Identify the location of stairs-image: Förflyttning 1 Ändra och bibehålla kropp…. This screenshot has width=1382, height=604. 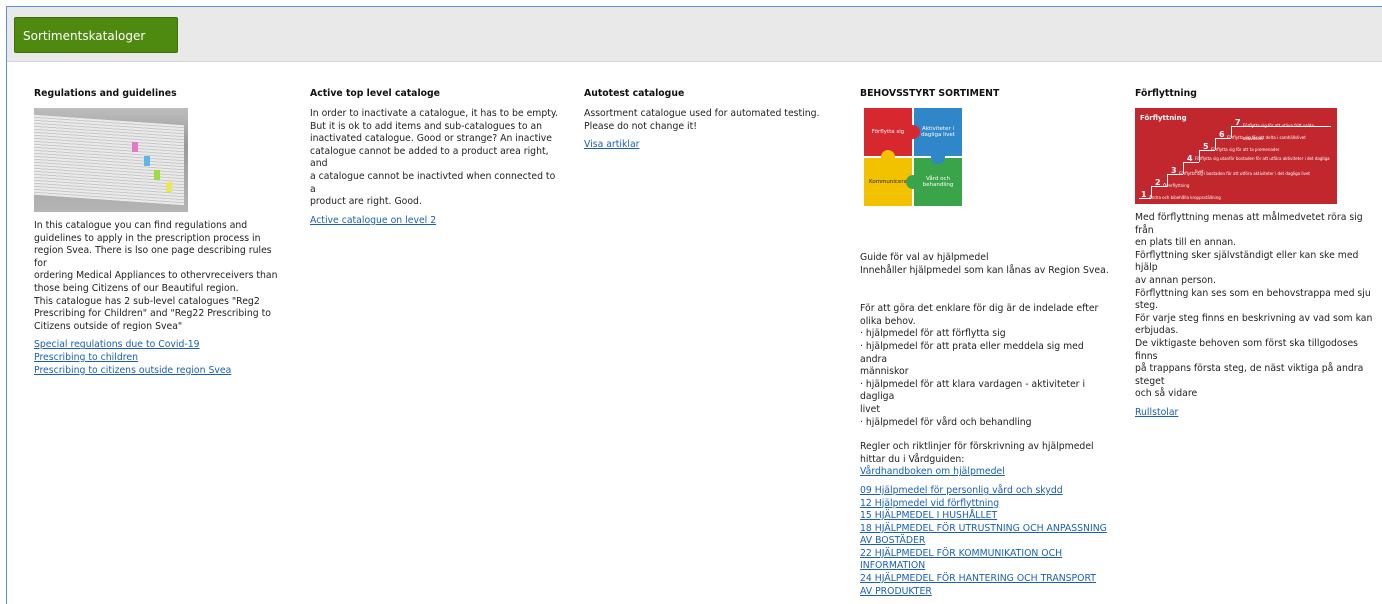
(1236, 156).